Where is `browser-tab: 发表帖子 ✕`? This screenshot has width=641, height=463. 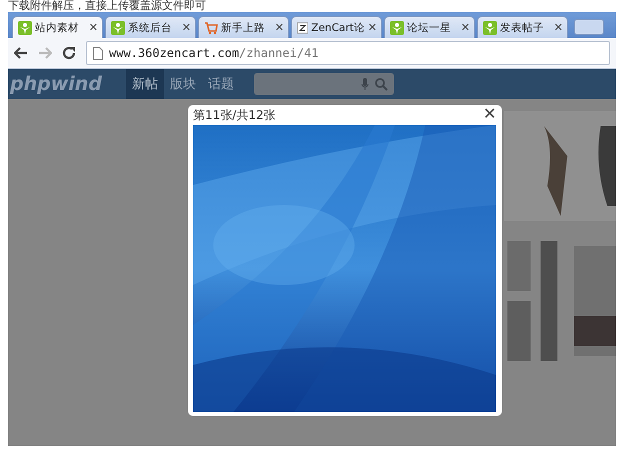 browser-tab: 发表帖子 ✕ is located at coordinates (522, 27).